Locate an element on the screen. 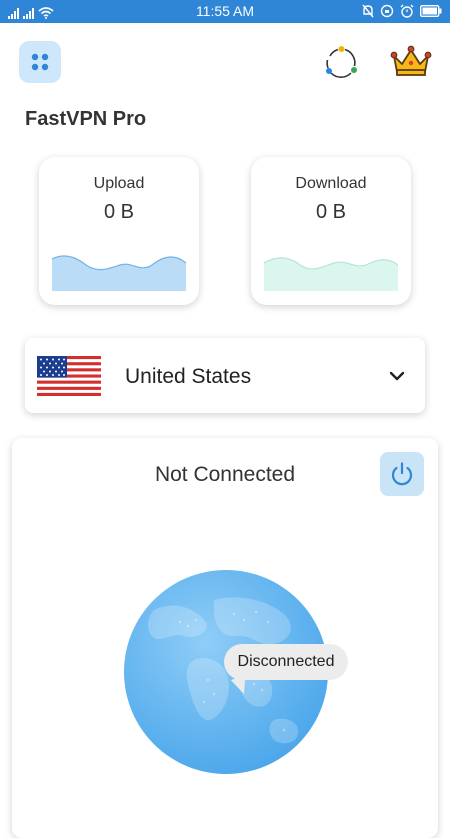  menu-button is located at coordinates (40, 62).